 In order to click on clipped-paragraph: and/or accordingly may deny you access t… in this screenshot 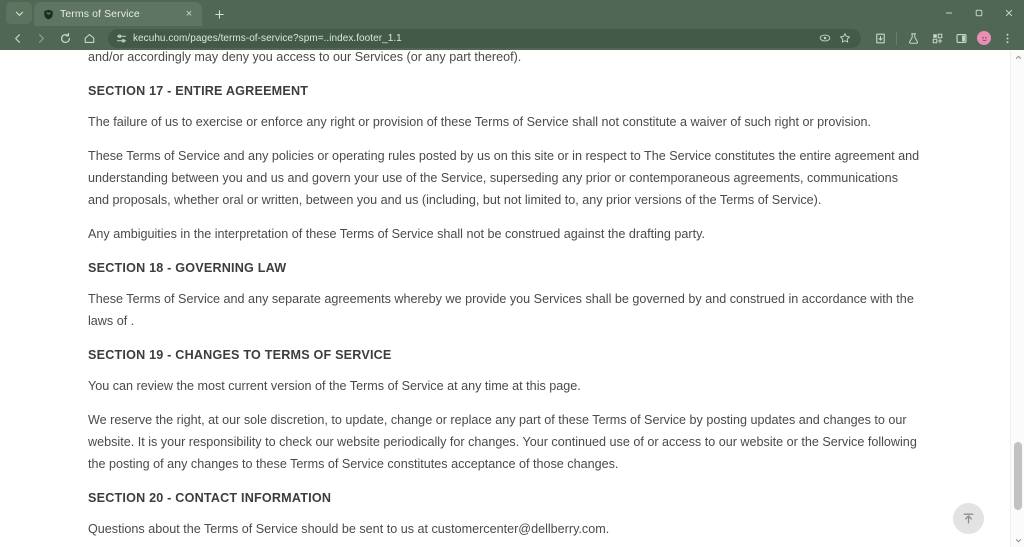, I will do `click(305, 57)`.